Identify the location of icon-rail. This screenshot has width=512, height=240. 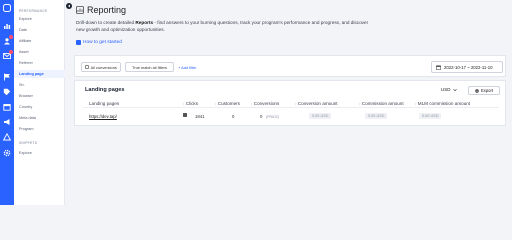
(7, 102).